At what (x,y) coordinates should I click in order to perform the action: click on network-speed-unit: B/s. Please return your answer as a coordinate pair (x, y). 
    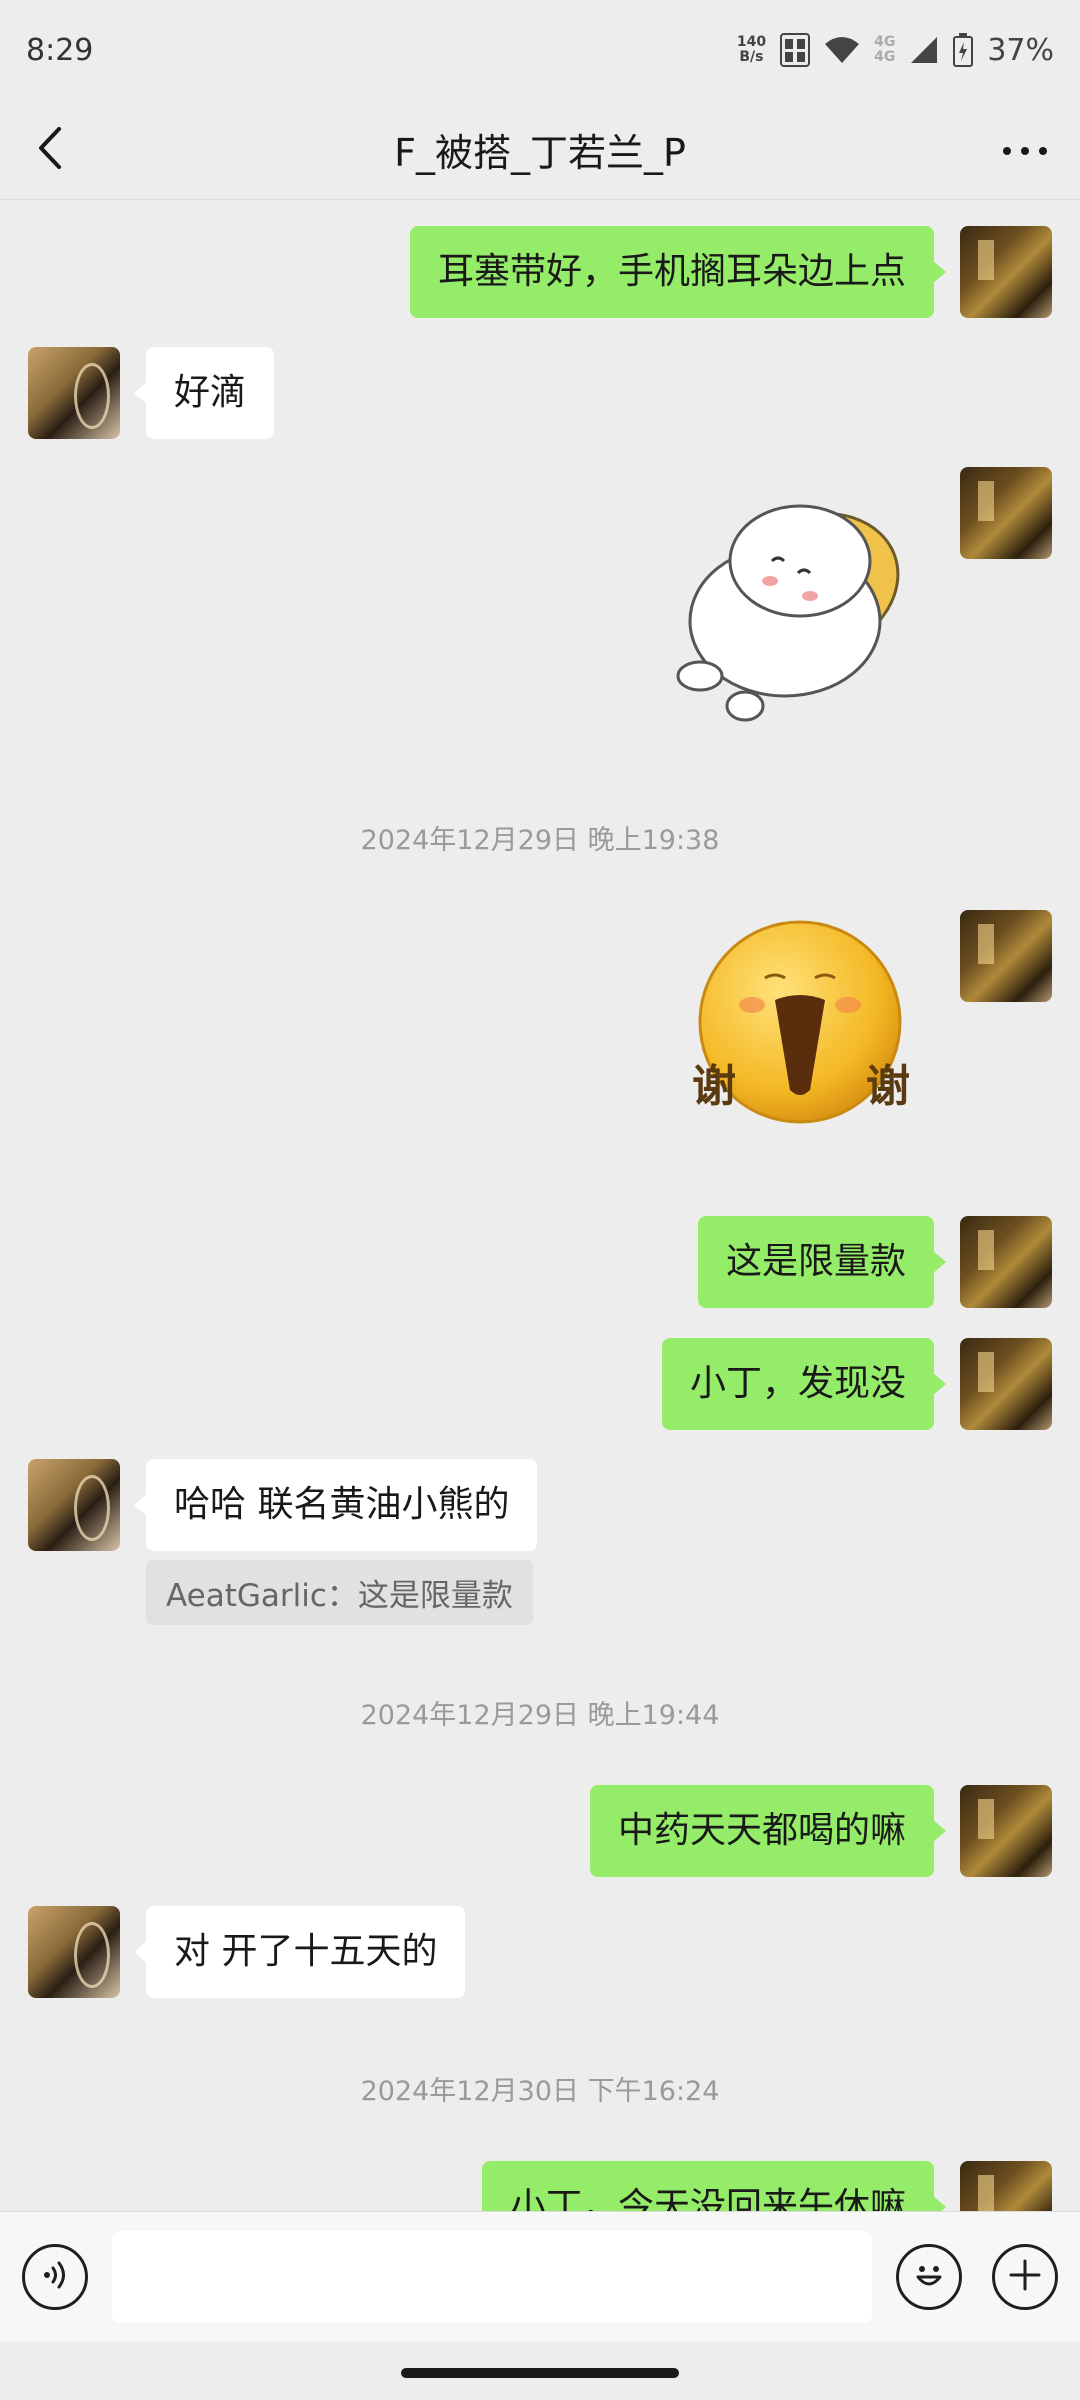
    Looking at the image, I should click on (751, 57).